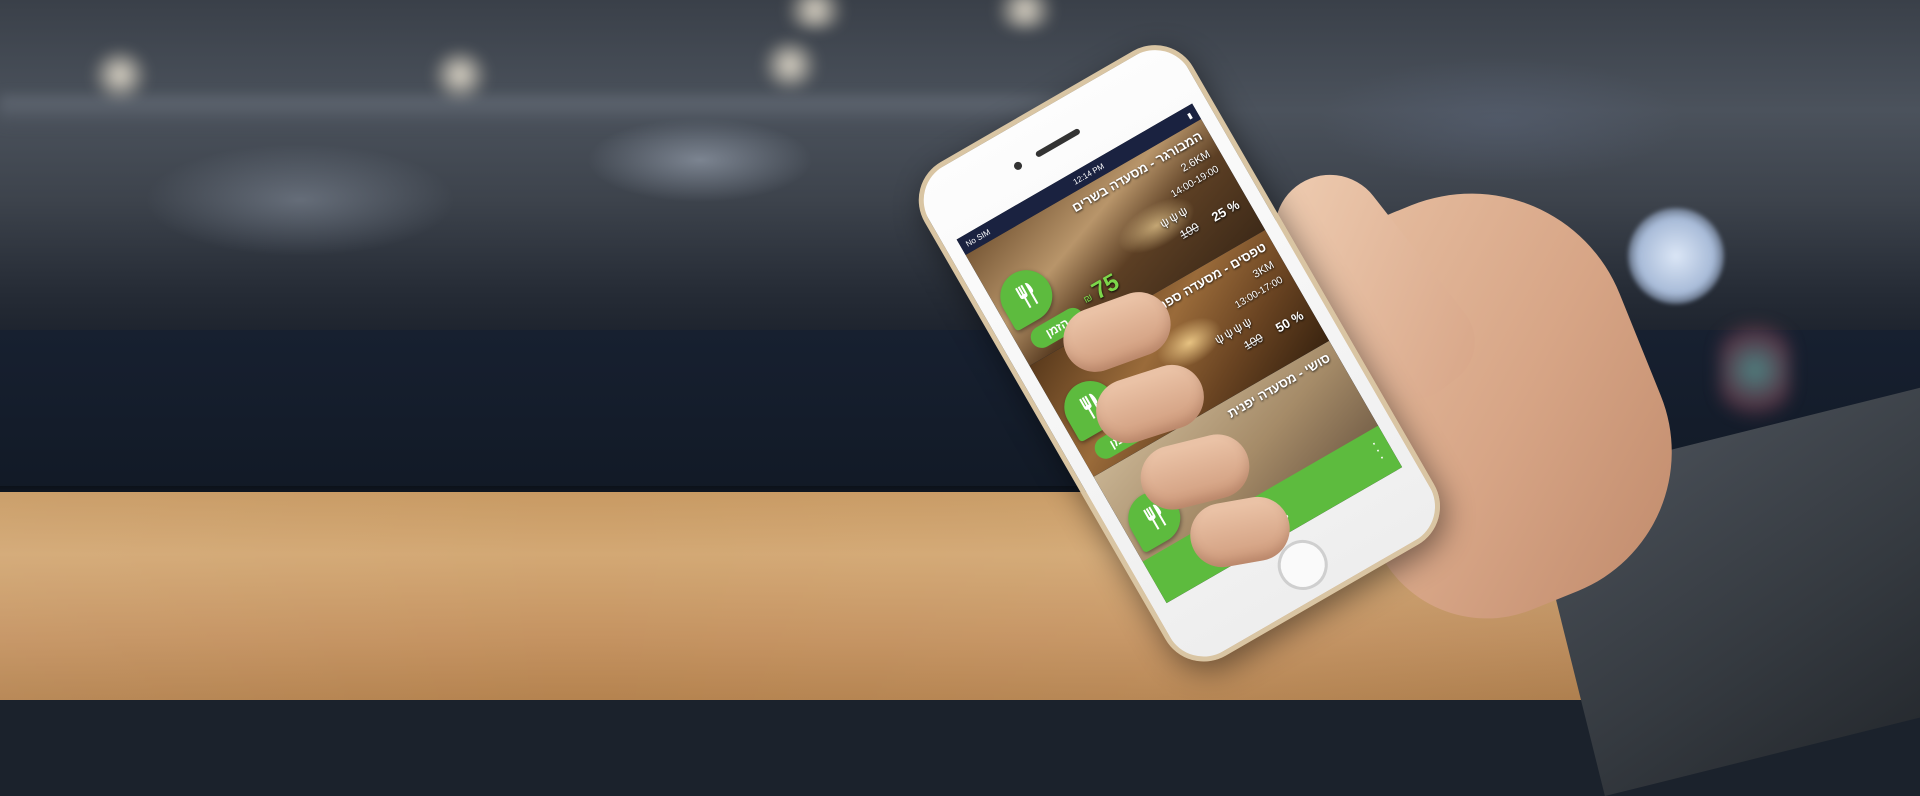  I want to click on front-camera, so click(1018, 166).